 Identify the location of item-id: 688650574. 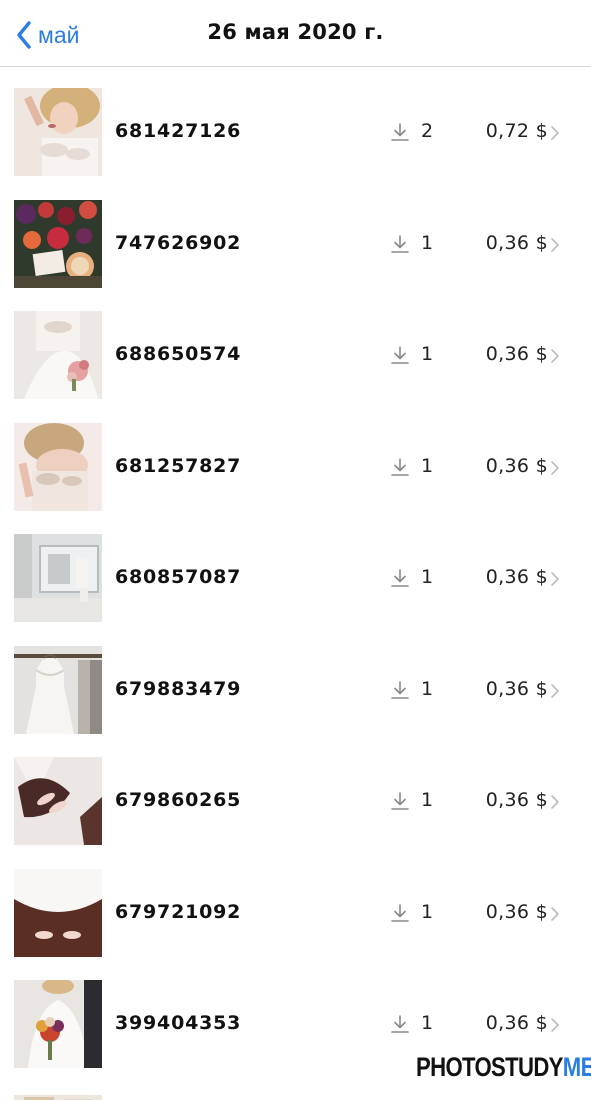
(178, 354).